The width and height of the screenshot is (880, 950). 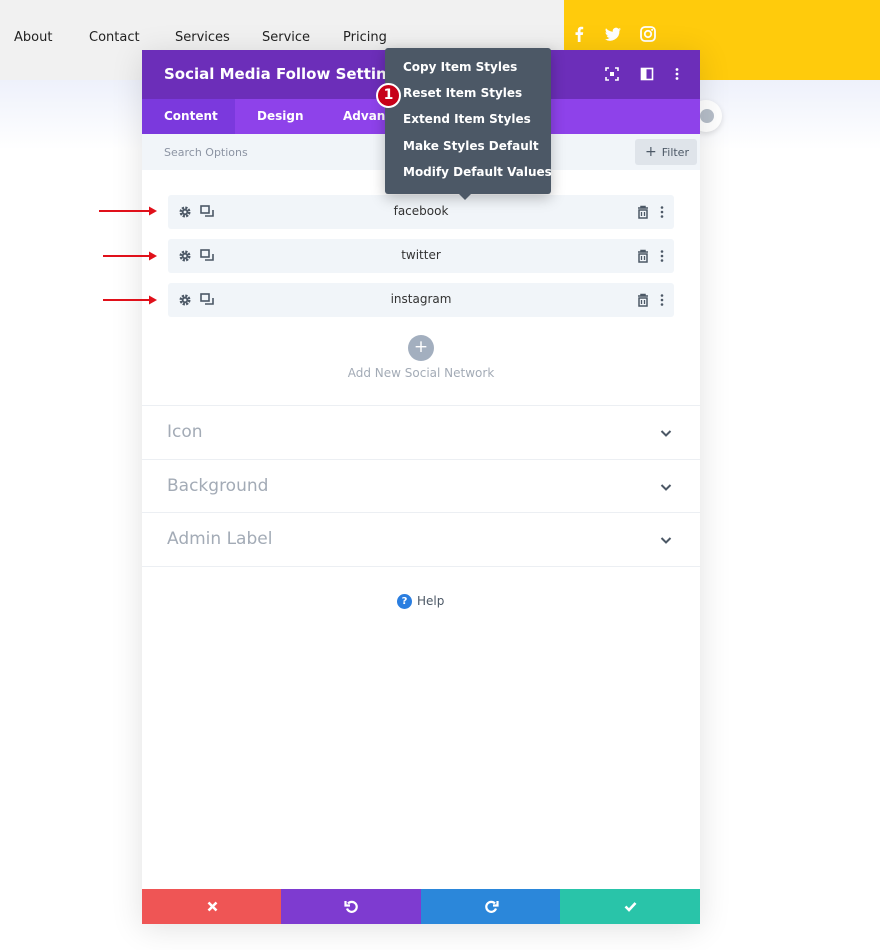 What do you see at coordinates (579, 34) in the screenshot?
I see `facebook-icon` at bounding box center [579, 34].